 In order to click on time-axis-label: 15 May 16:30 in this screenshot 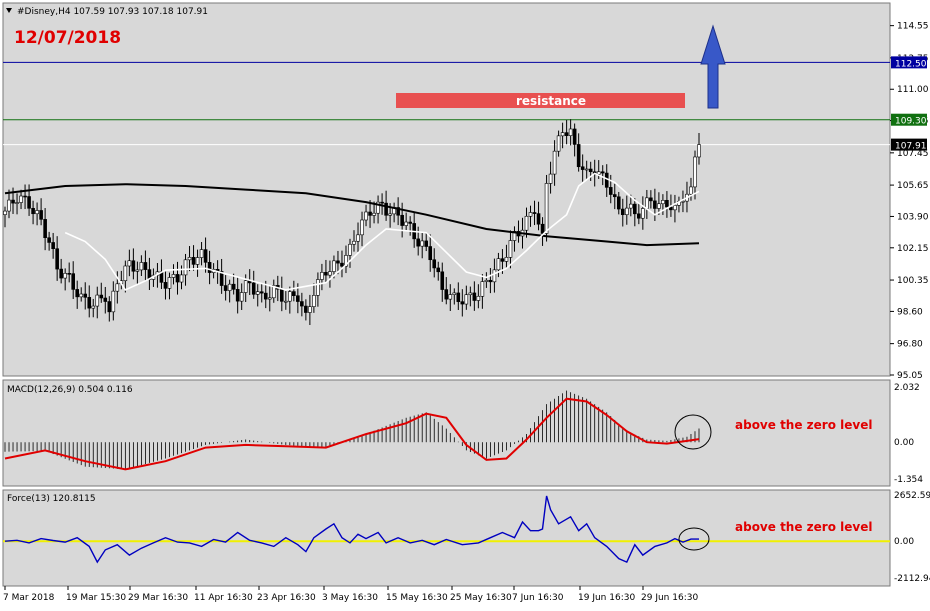, I will do `click(417, 598)`.